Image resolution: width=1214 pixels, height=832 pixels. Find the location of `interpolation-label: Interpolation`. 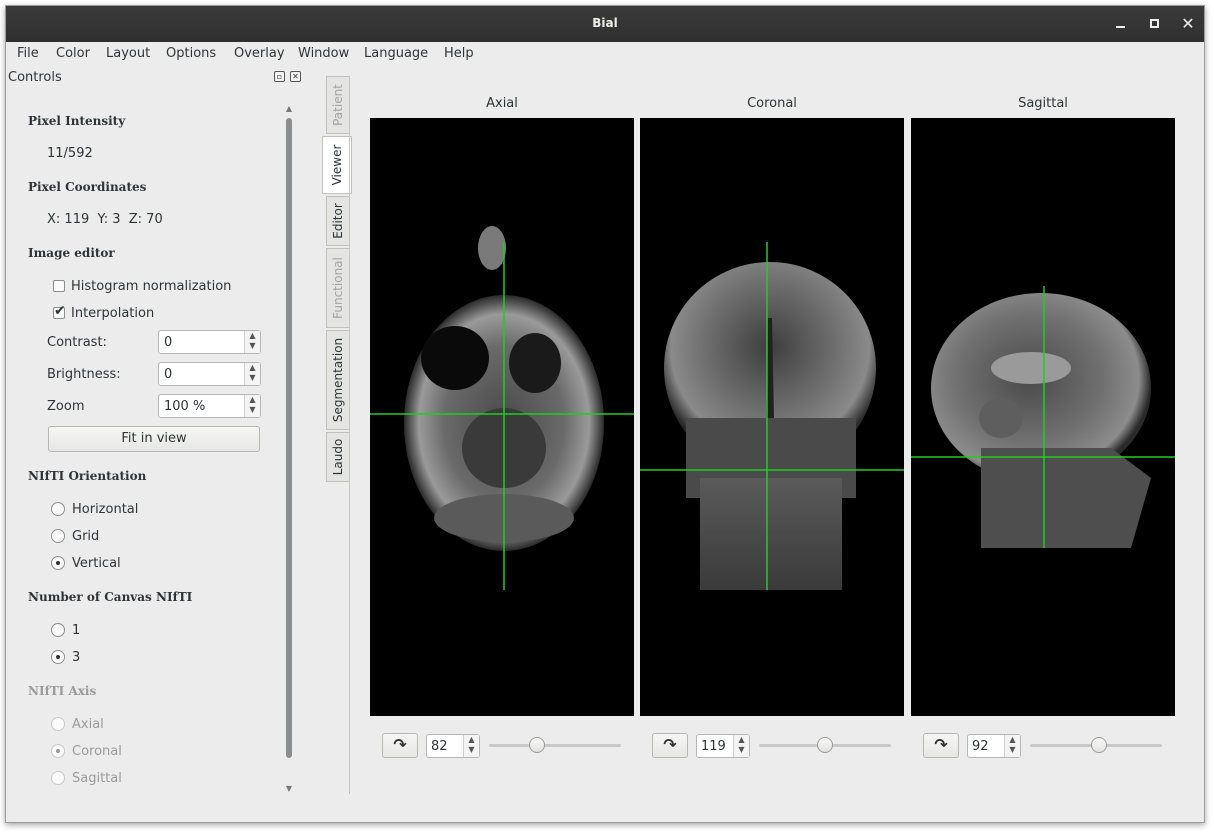

interpolation-label: Interpolation is located at coordinates (113, 313).